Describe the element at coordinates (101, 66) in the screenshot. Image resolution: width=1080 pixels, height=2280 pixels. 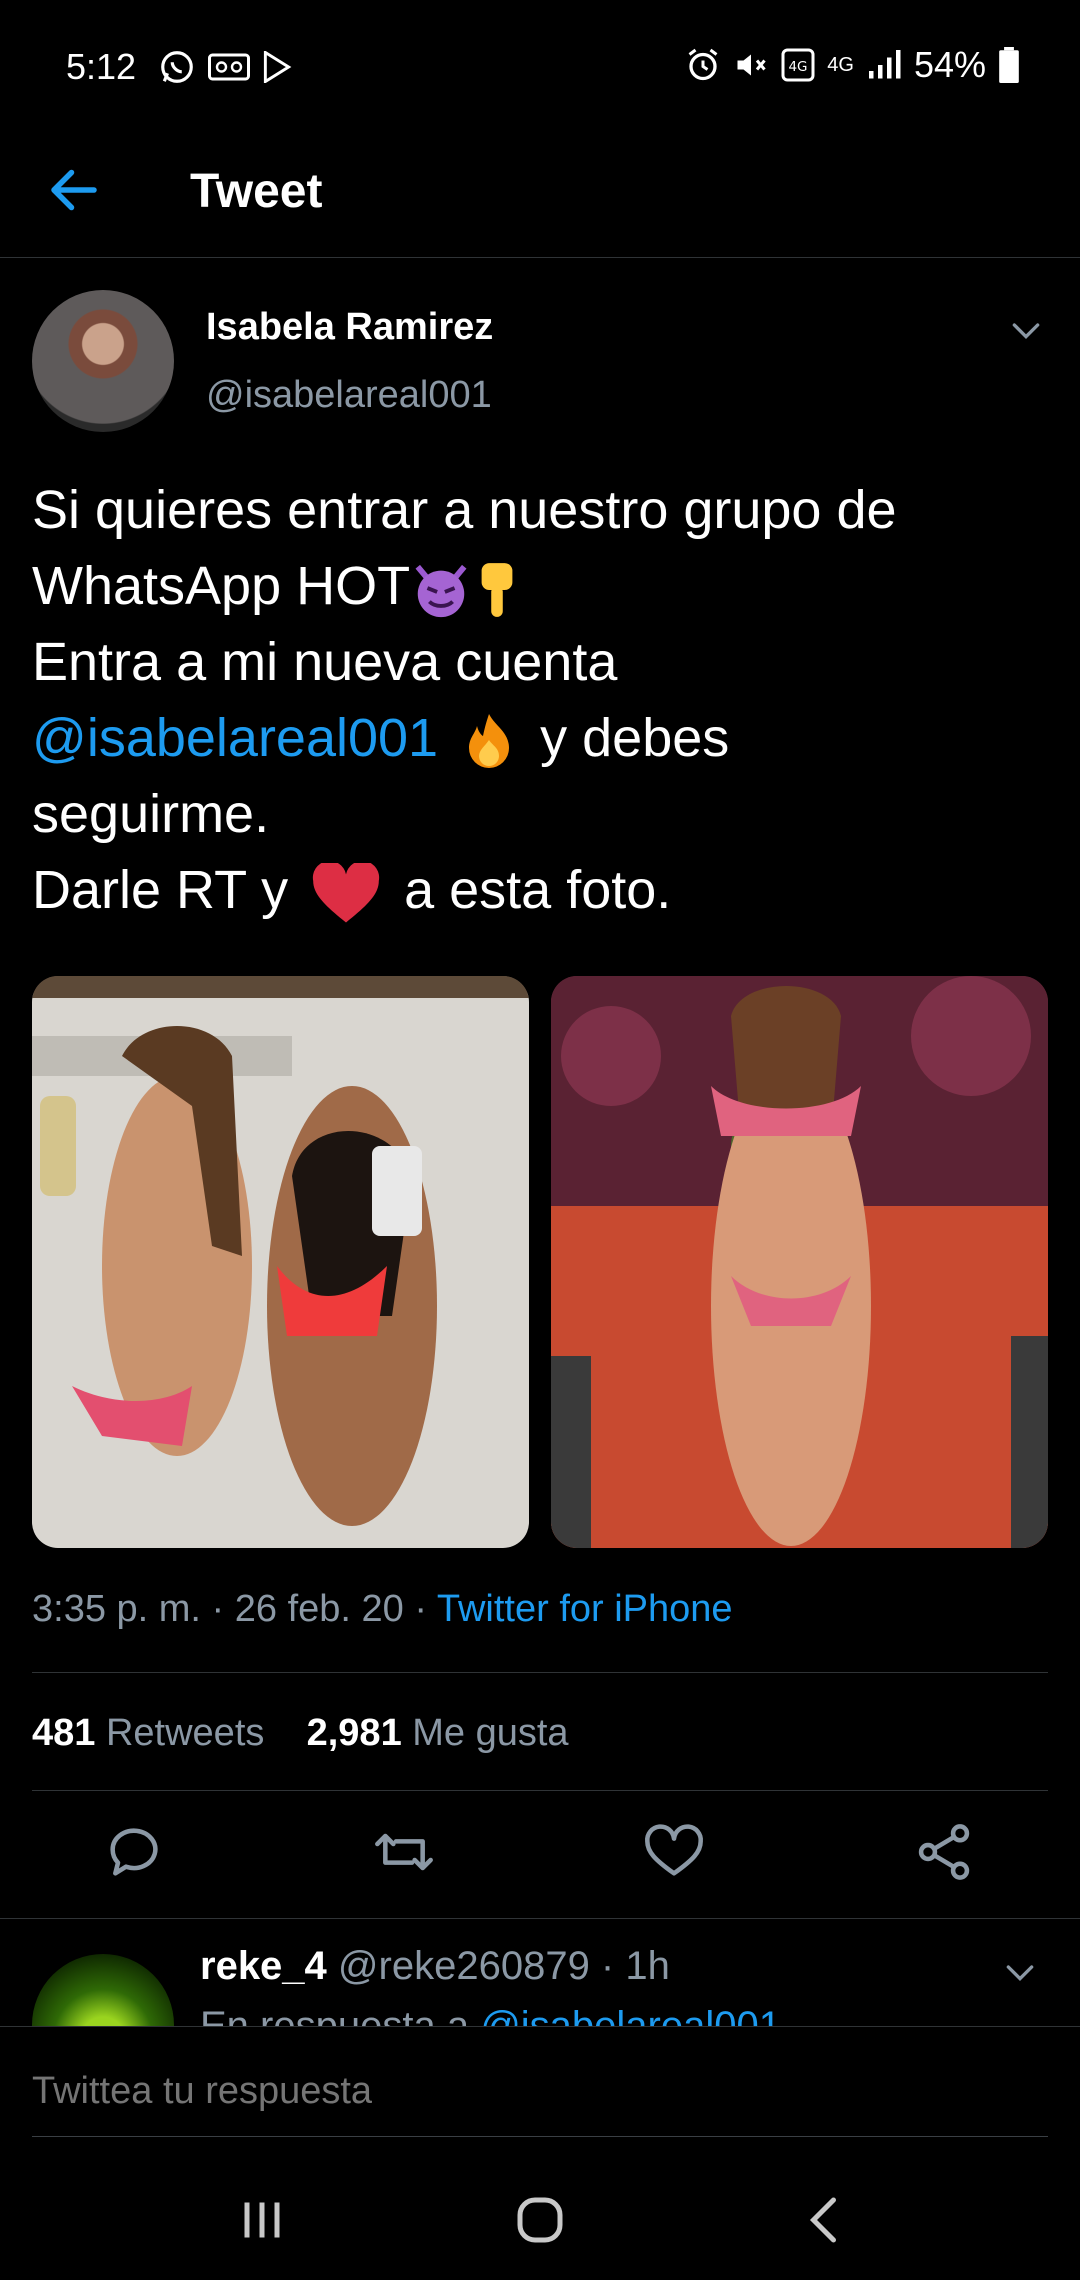
I see `status-time: 5:12` at that location.